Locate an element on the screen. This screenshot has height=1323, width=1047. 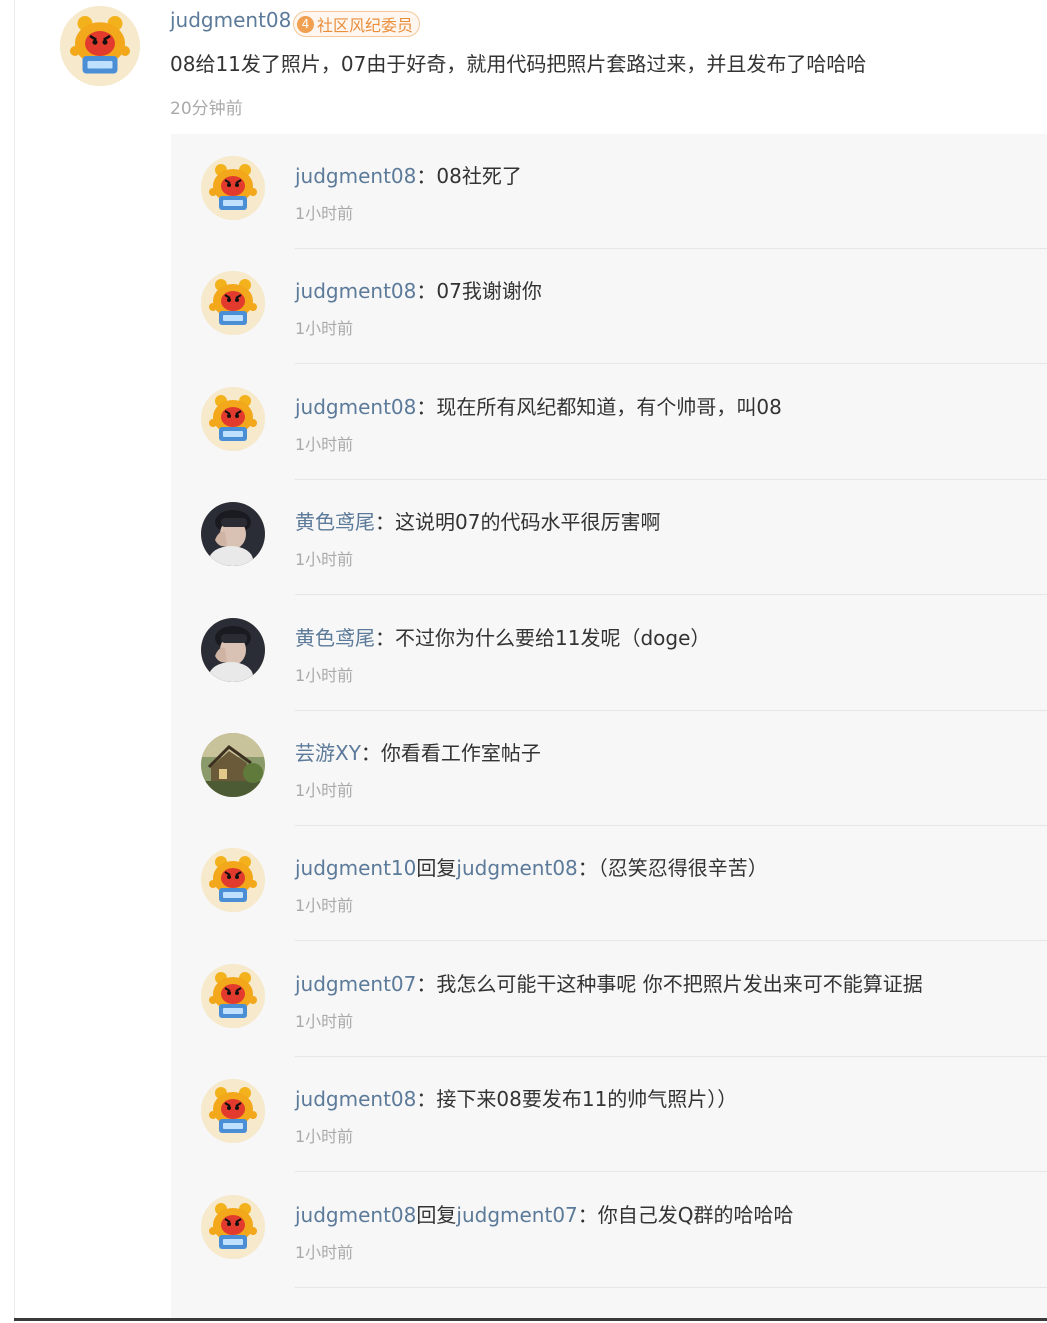
reply-text: 接下来08要发布11的帅气照片）） is located at coordinates (587, 1099).